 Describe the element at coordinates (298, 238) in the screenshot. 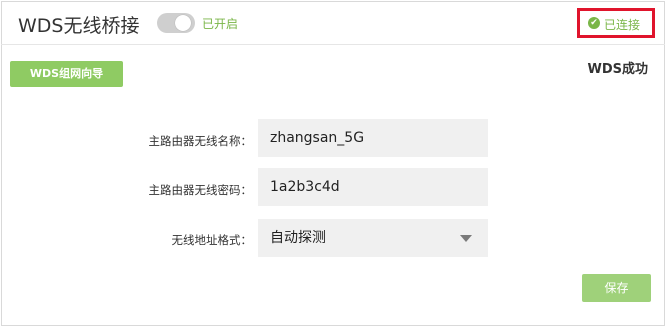

I see `address-format-value: 自动探测` at that location.